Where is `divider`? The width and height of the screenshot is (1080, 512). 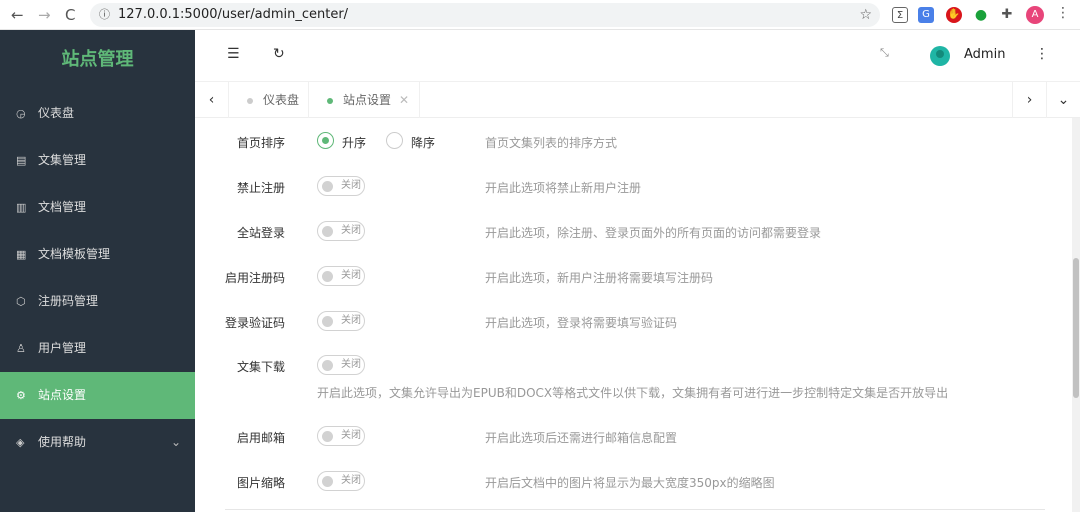
divider is located at coordinates (635, 509).